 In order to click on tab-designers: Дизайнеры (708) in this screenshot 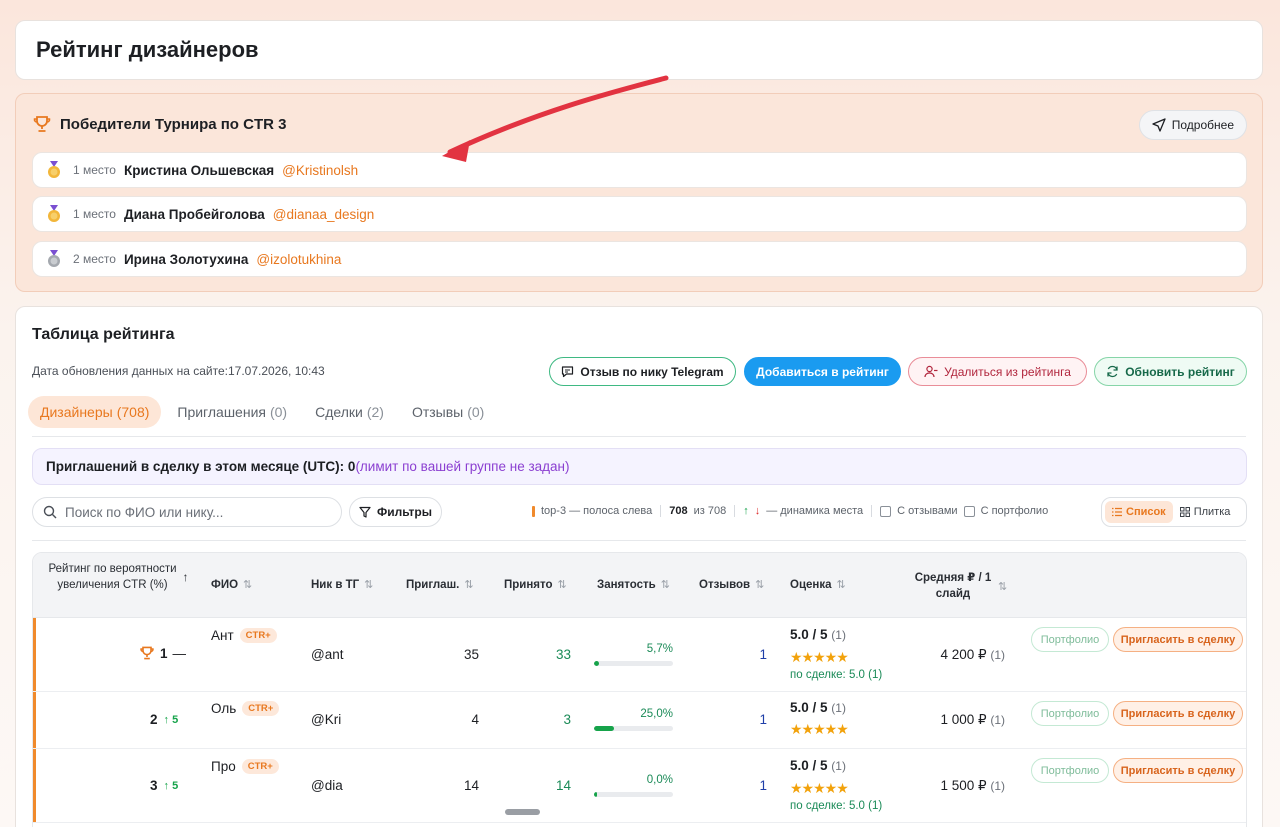, I will do `click(95, 412)`.